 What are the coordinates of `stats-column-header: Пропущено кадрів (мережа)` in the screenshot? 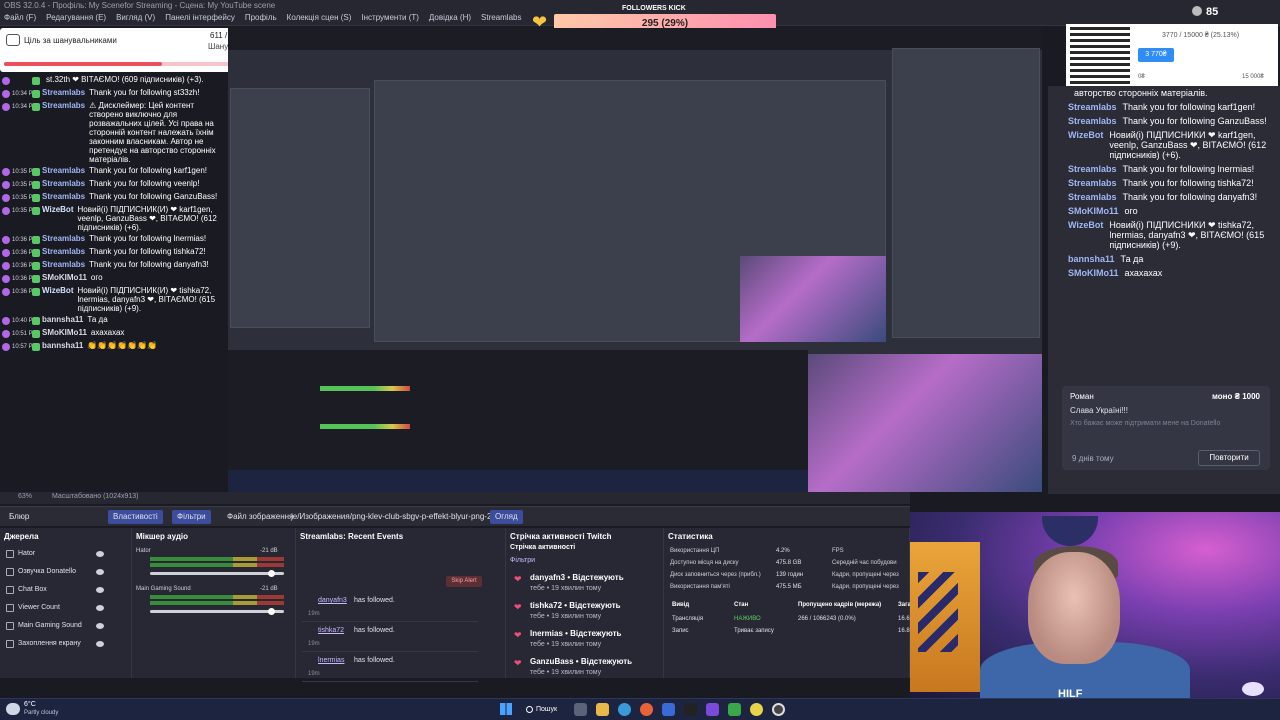 It's located at (840, 605).